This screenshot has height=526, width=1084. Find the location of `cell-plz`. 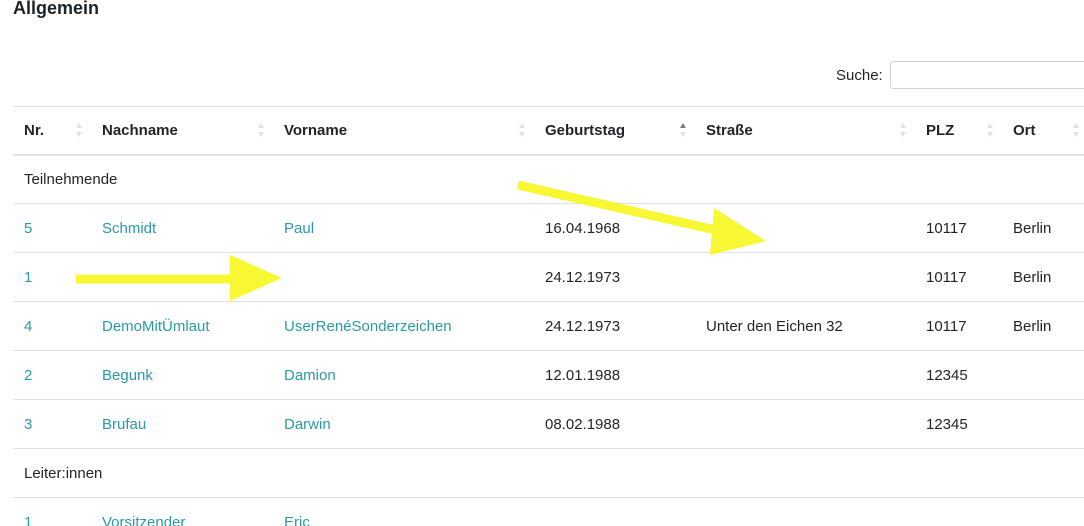

cell-plz is located at coordinates (958, 511).